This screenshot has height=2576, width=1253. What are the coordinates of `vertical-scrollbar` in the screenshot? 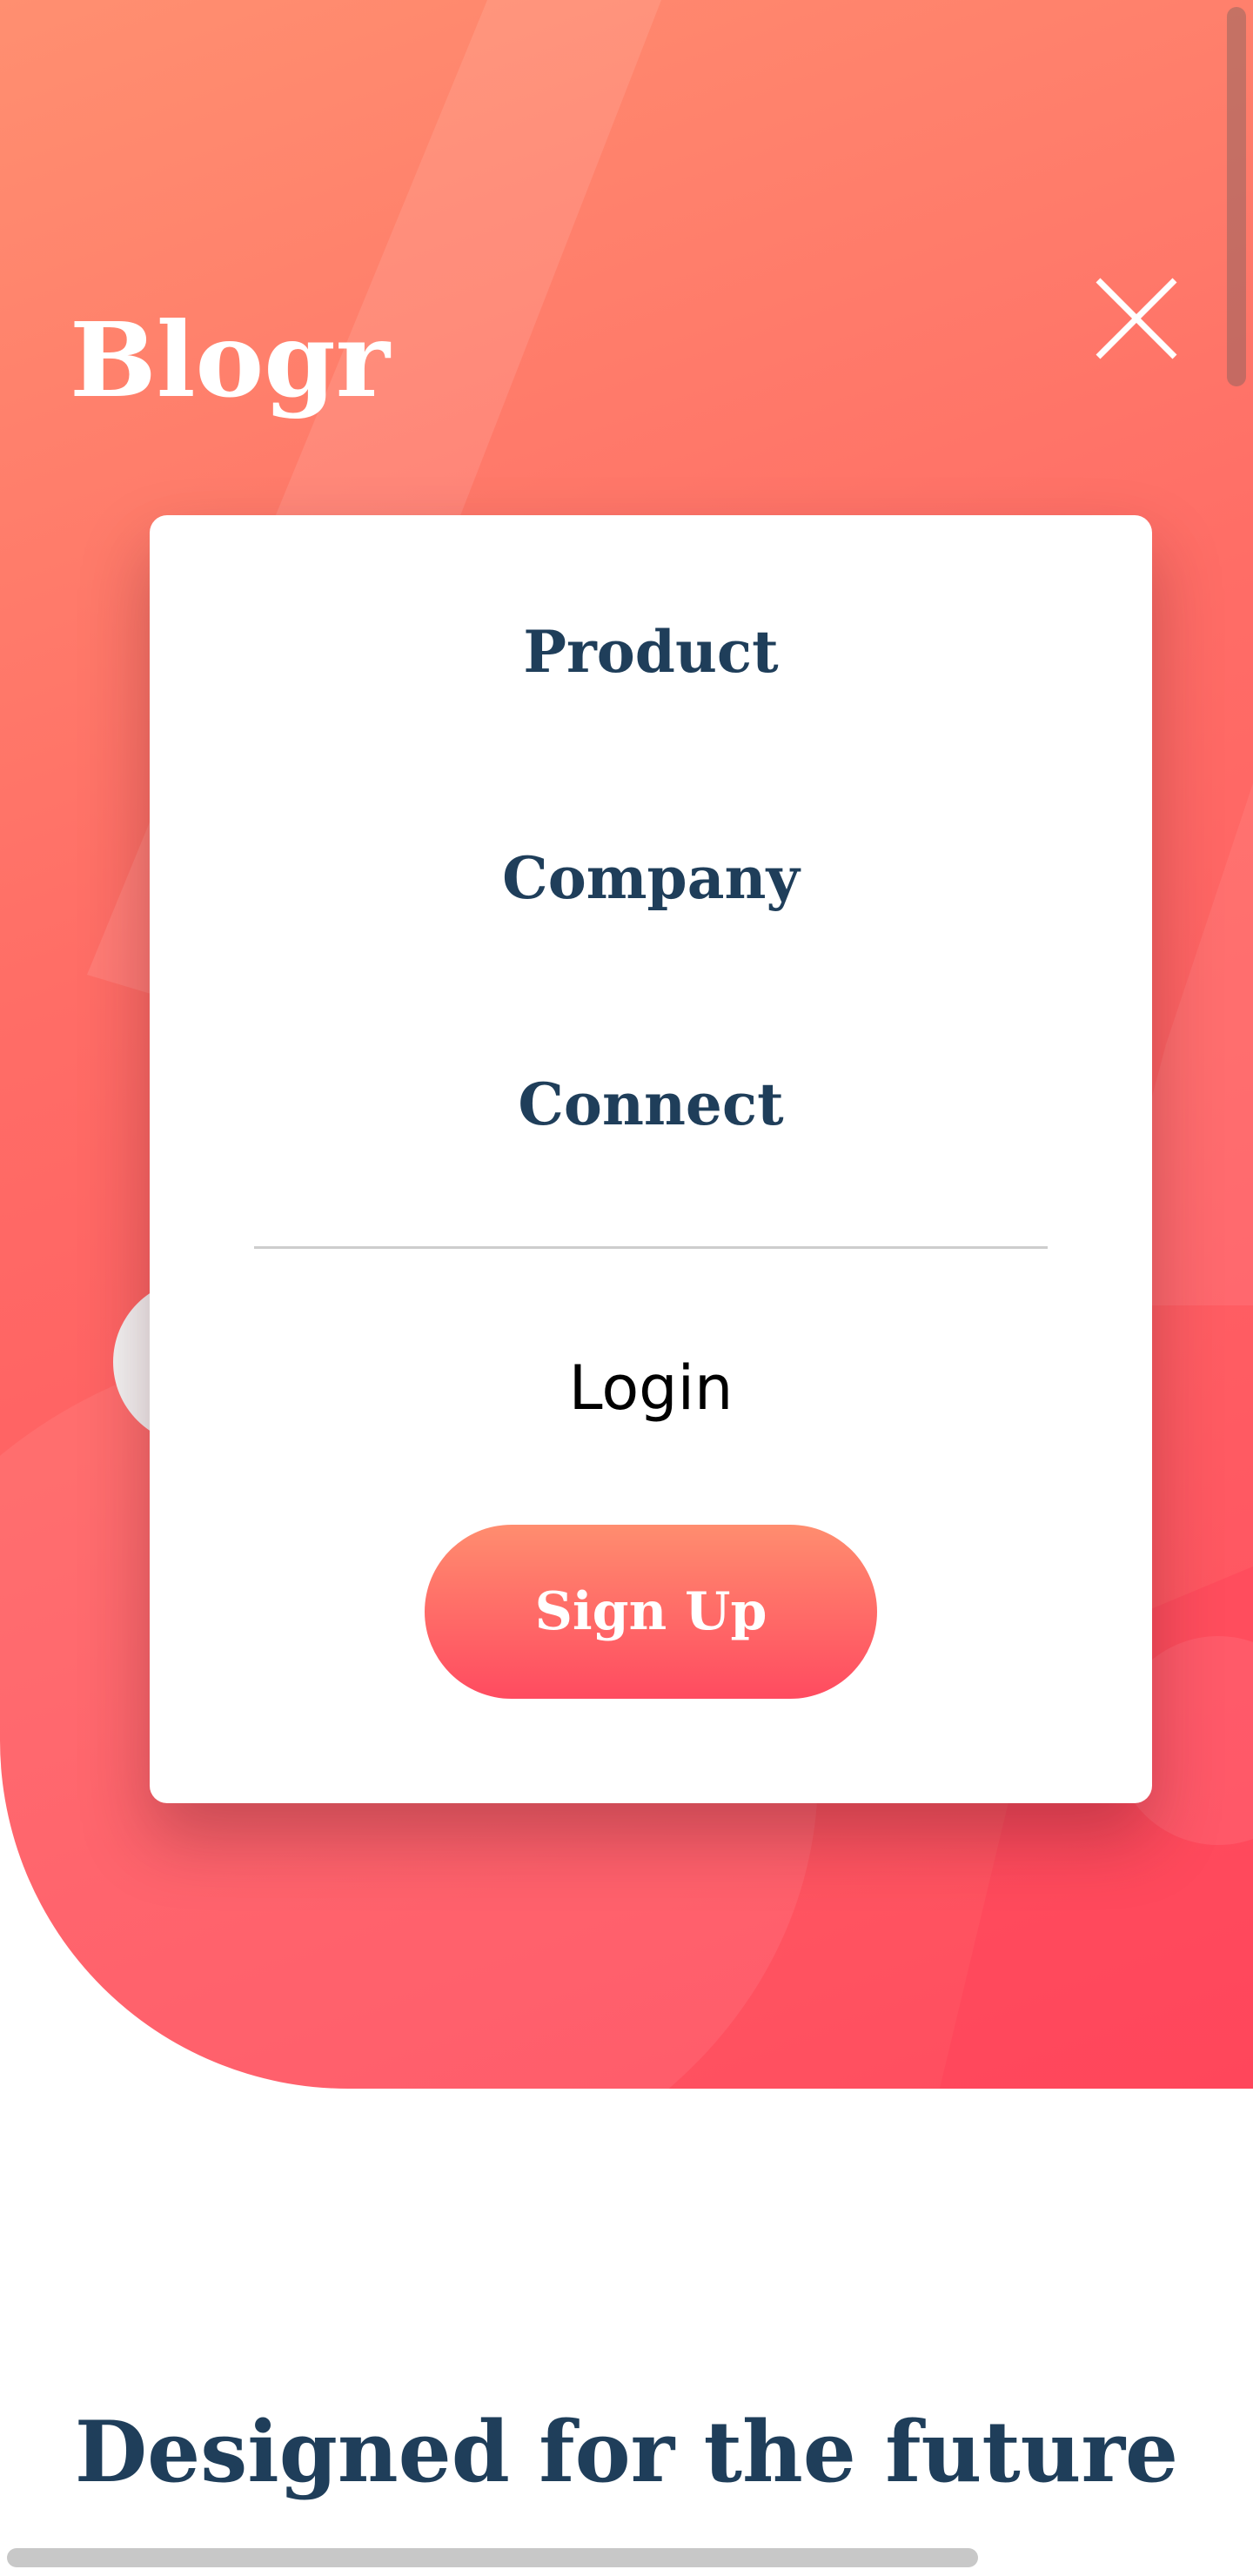 It's located at (1236, 196).